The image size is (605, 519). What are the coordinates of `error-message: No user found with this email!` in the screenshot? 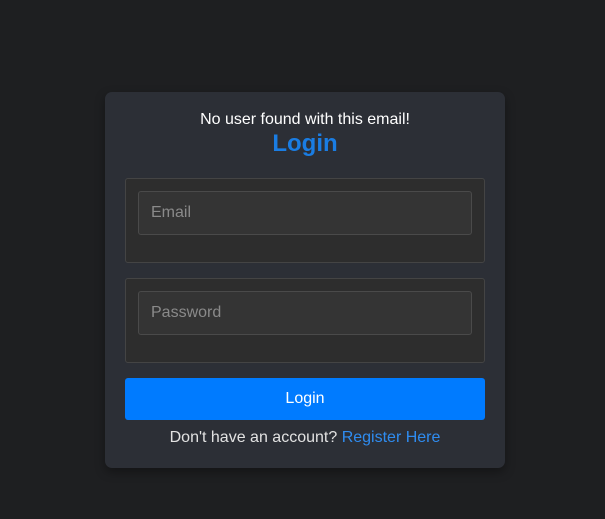 It's located at (305, 119).